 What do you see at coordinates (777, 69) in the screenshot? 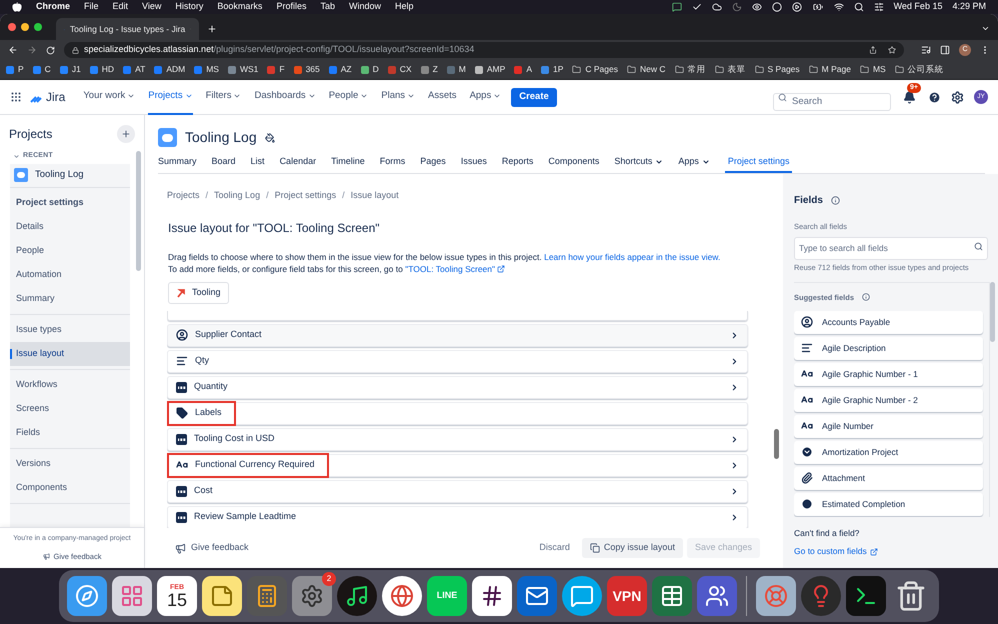
I see `bookmark-item: S Pages` at bounding box center [777, 69].